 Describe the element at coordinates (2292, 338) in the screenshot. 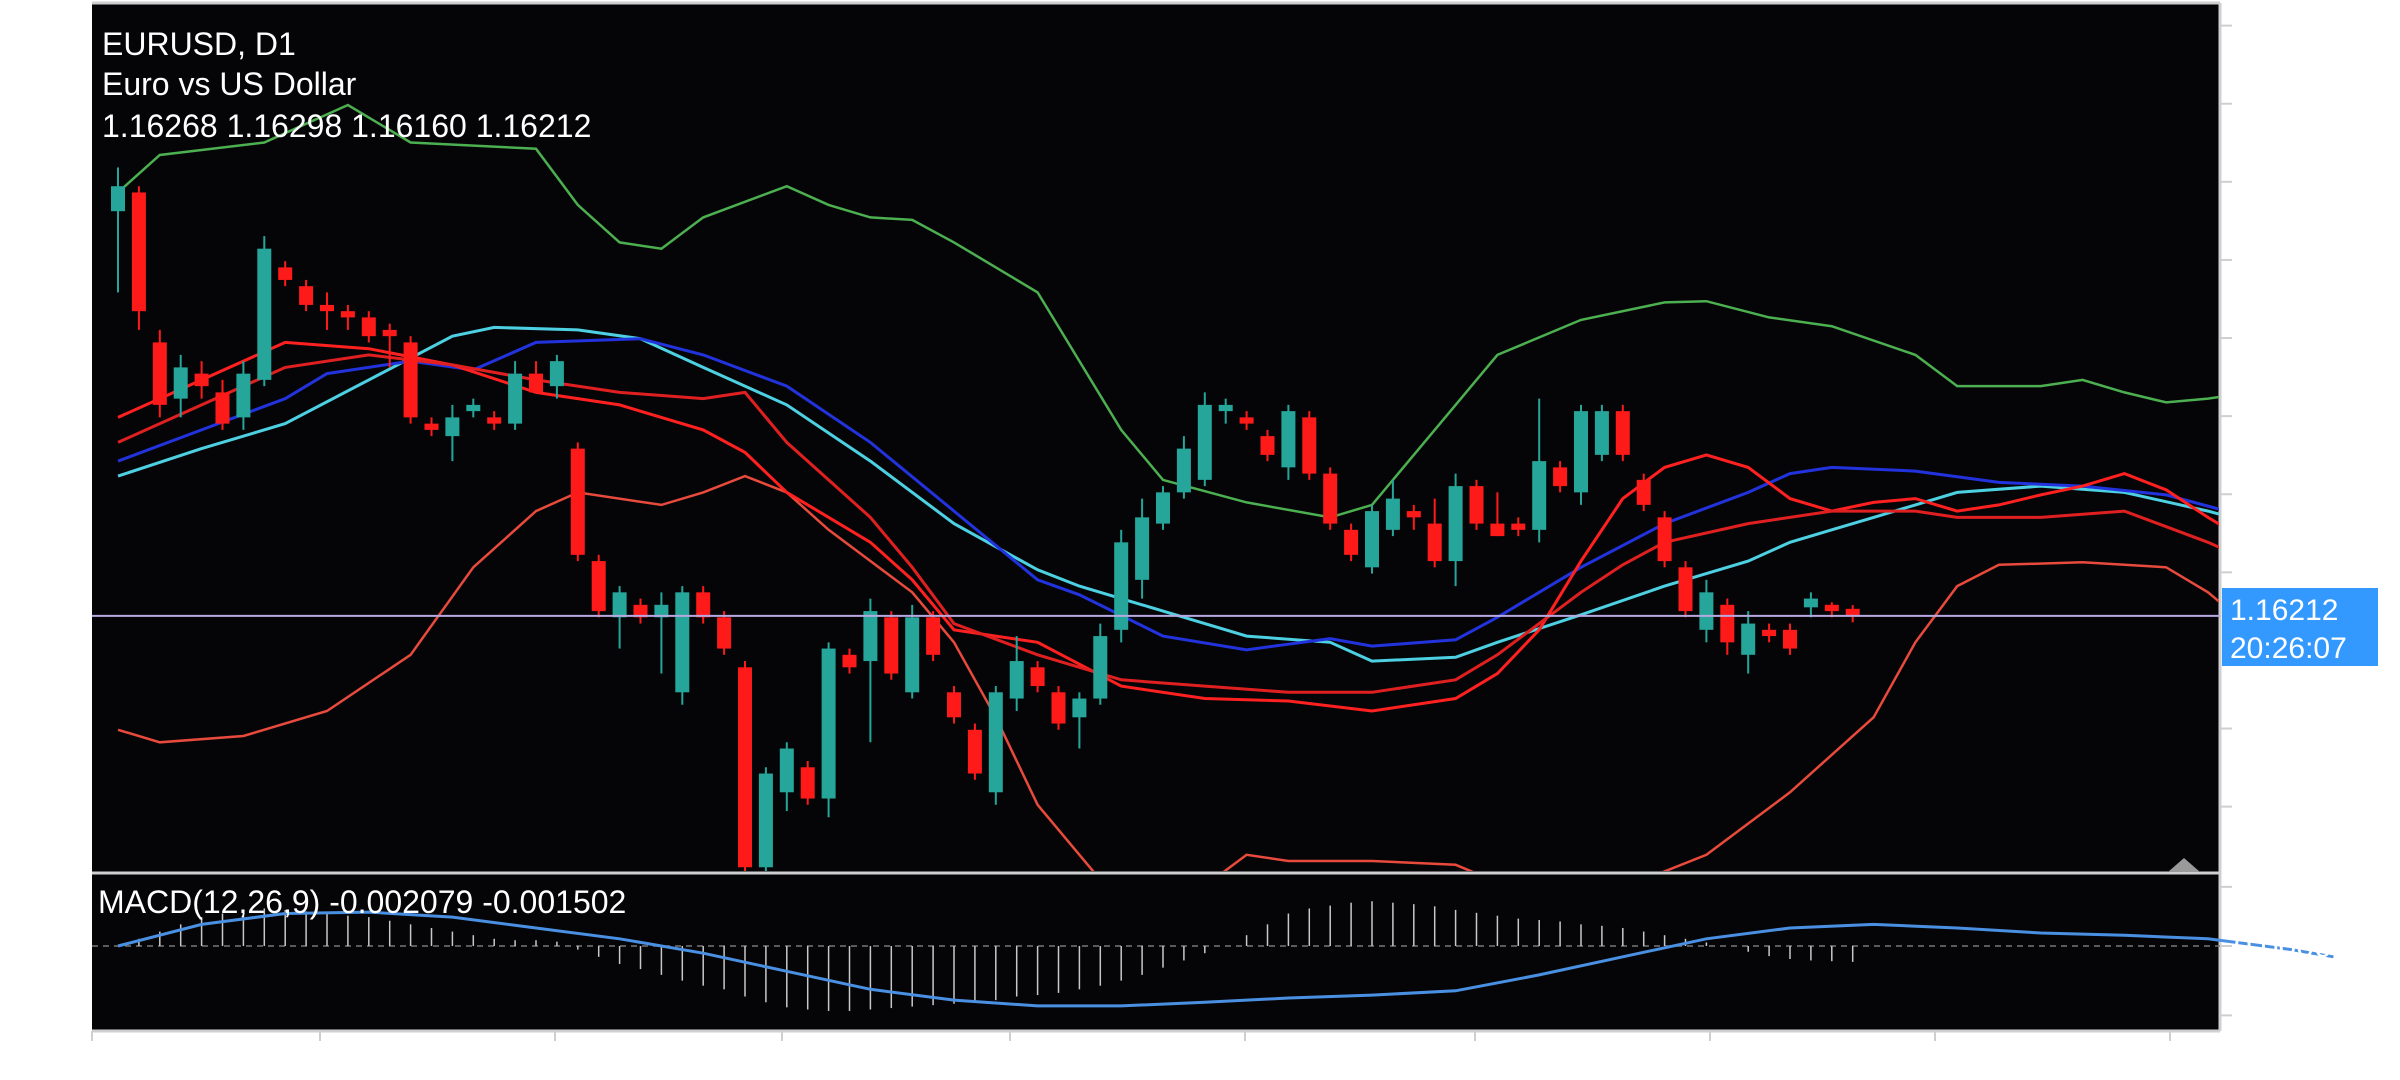

I see `price-tick-label: 1.18435` at that location.